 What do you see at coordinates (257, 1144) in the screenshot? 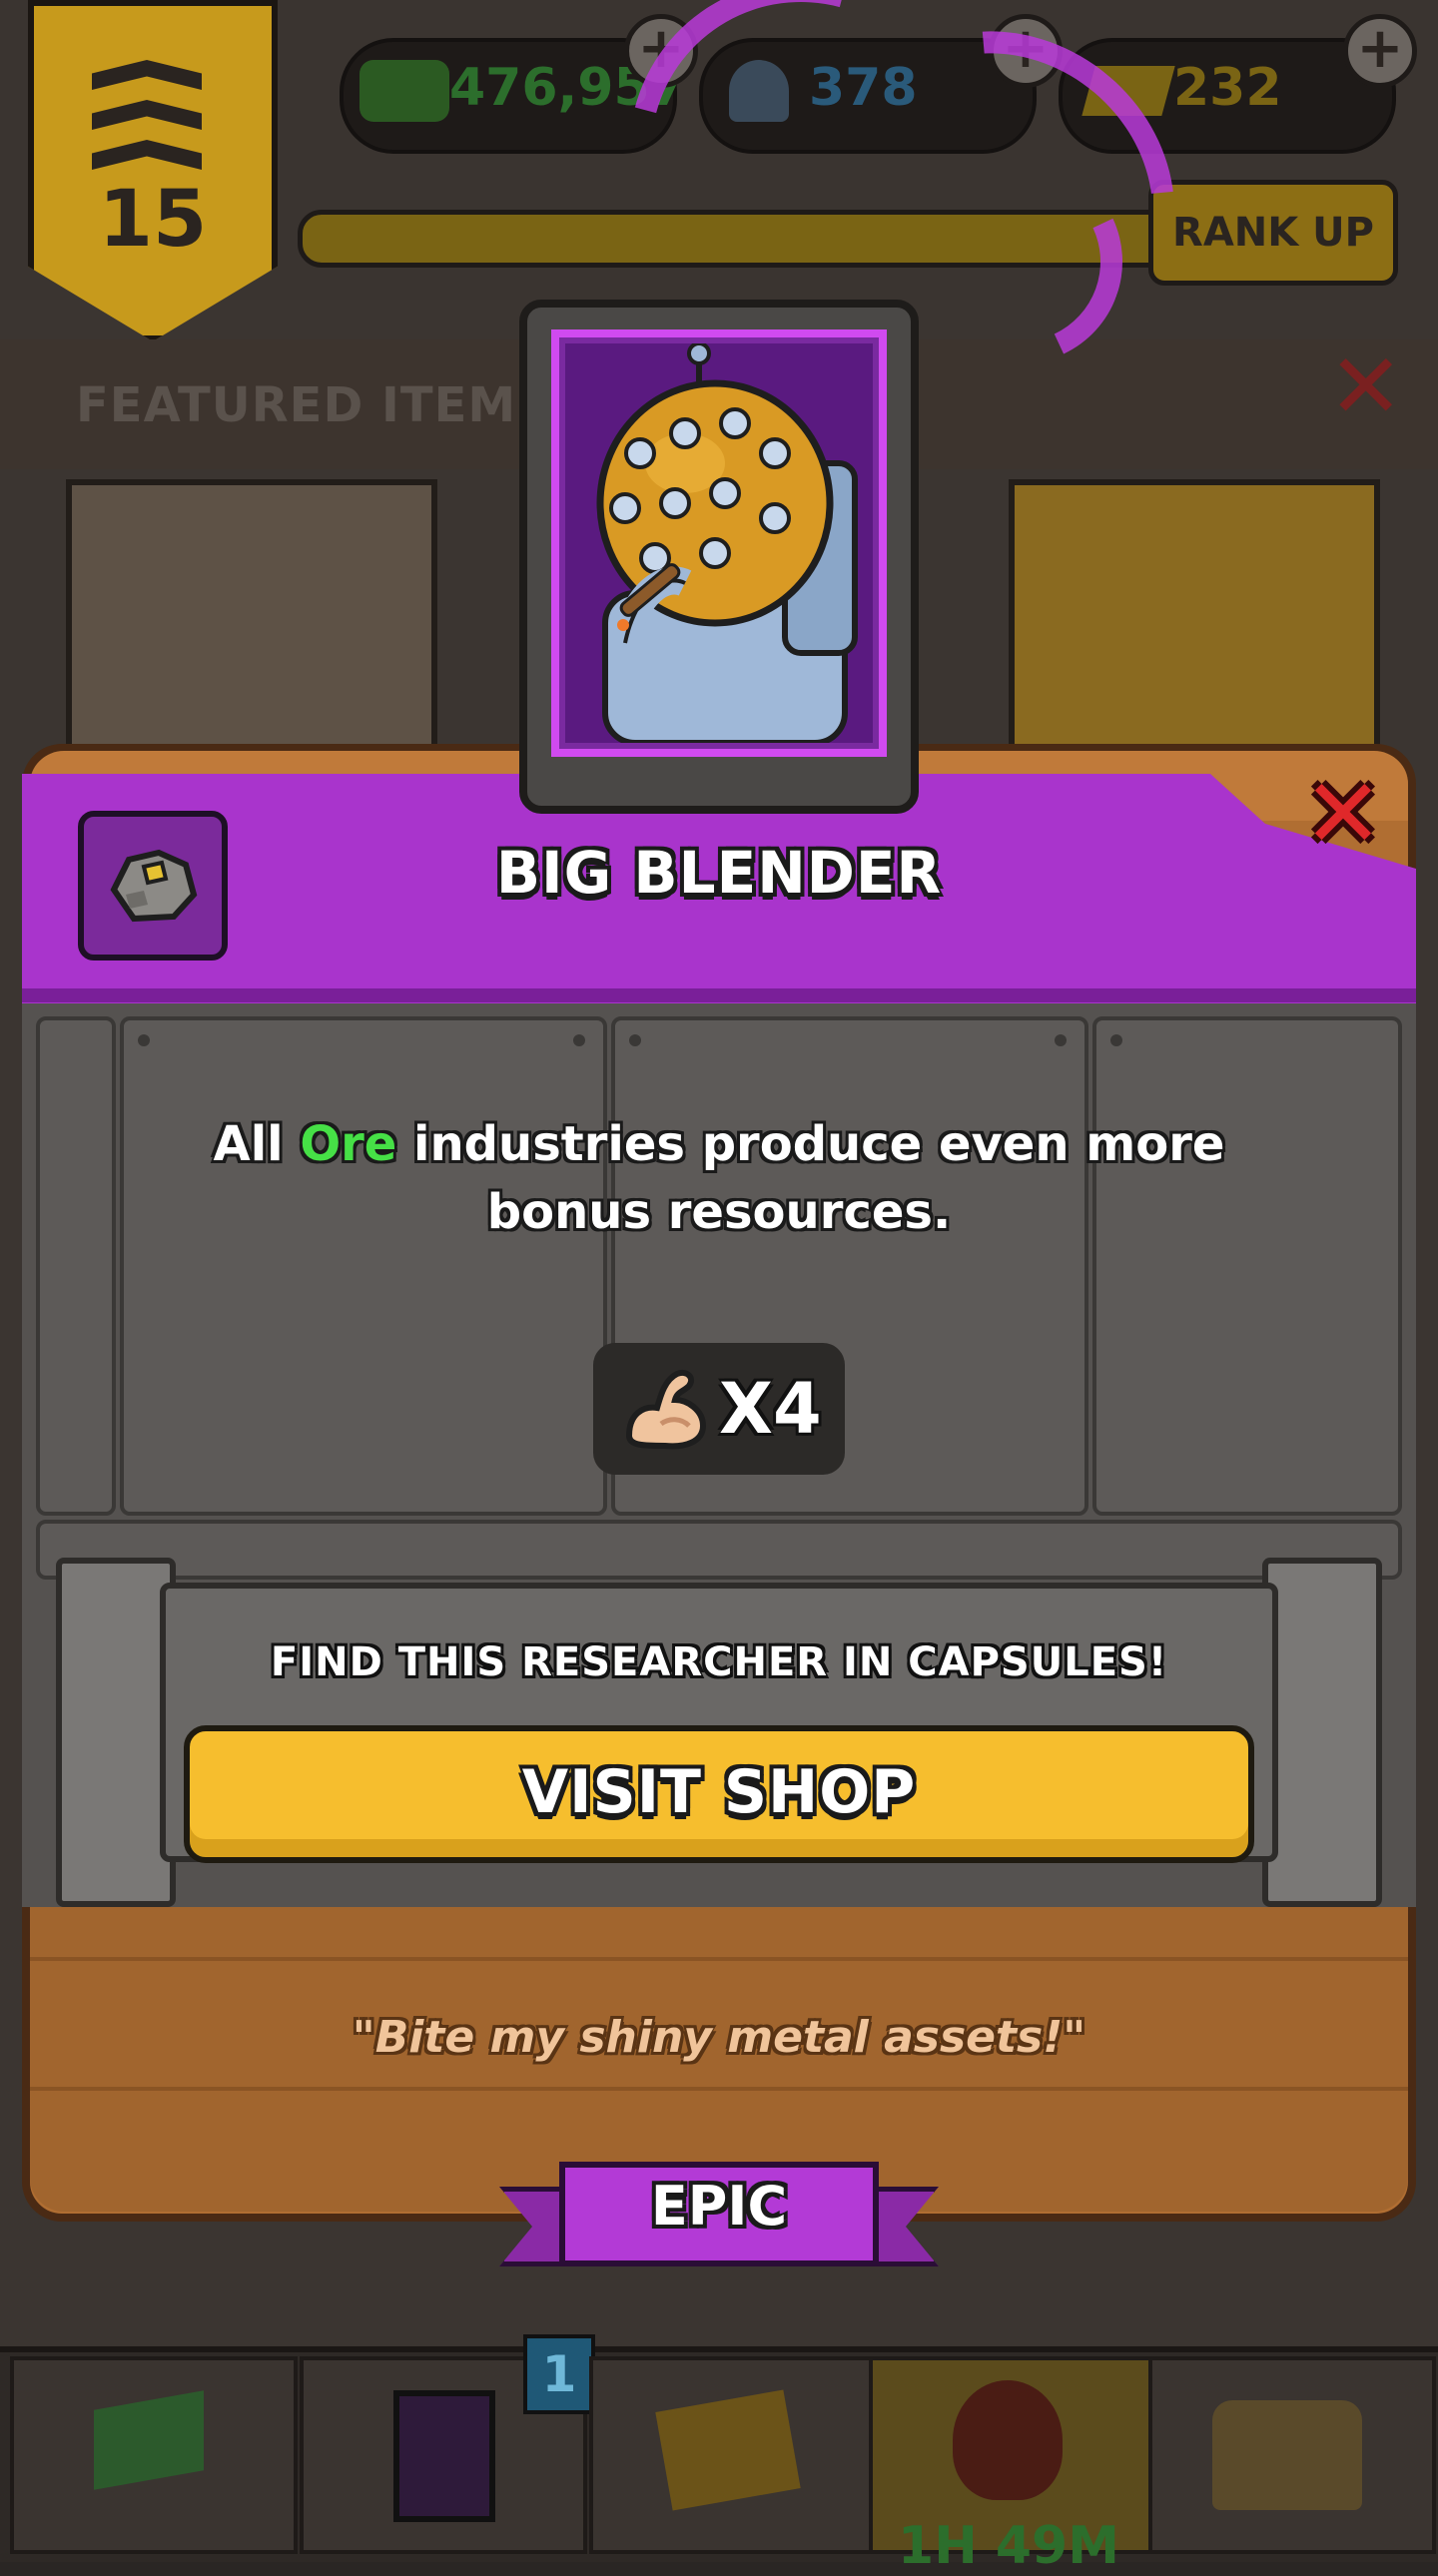
I see `description-prefix: All` at bounding box center [257, 1144].